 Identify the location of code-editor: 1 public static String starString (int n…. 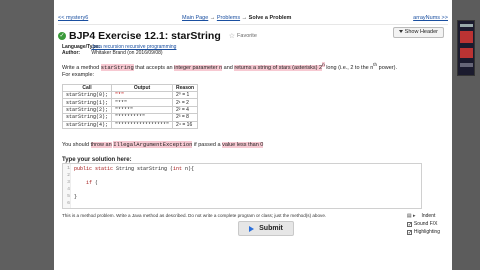
(242, 186).